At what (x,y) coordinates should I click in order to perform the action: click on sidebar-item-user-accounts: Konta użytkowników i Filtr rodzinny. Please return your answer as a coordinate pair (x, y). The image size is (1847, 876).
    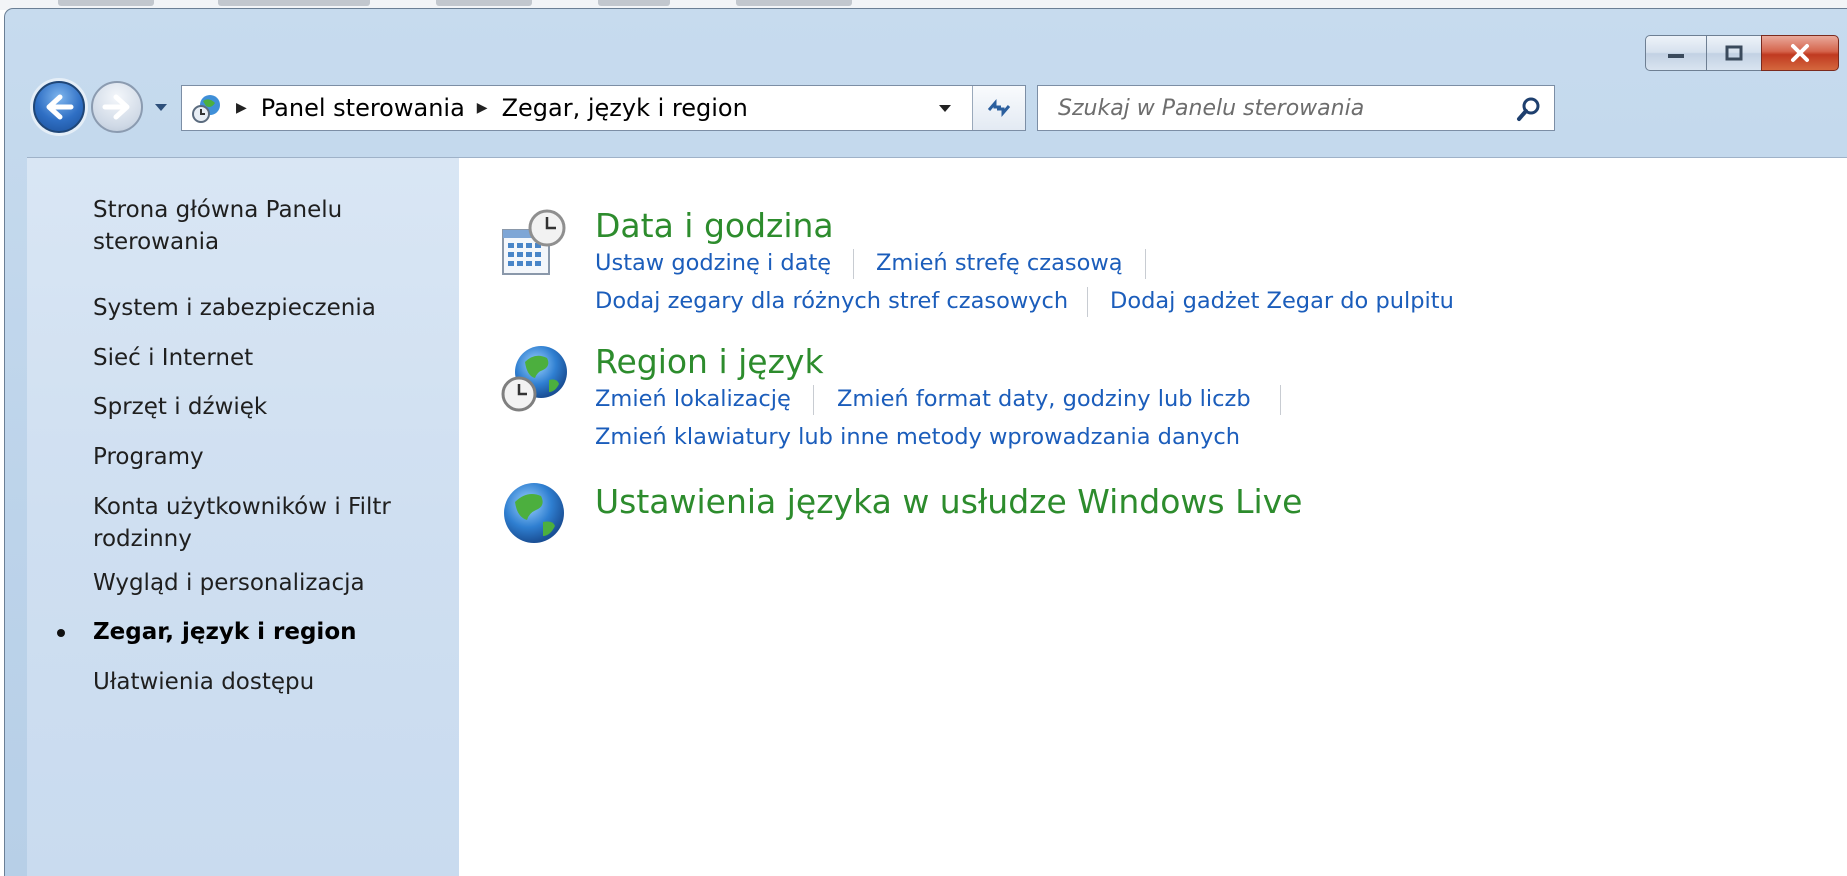
    Looking at the image, I should click on (263, 523).